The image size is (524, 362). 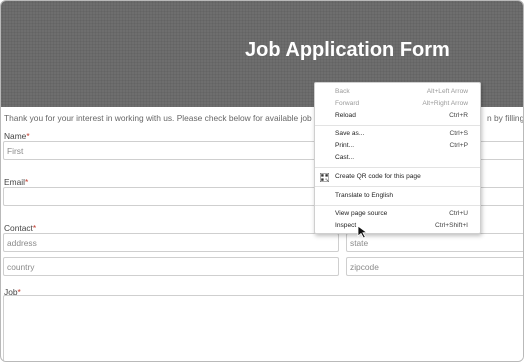 What do you see at coordinates (434, 242) in the screenshot?
I see `state-input: state` at bounding box center [434, 242].